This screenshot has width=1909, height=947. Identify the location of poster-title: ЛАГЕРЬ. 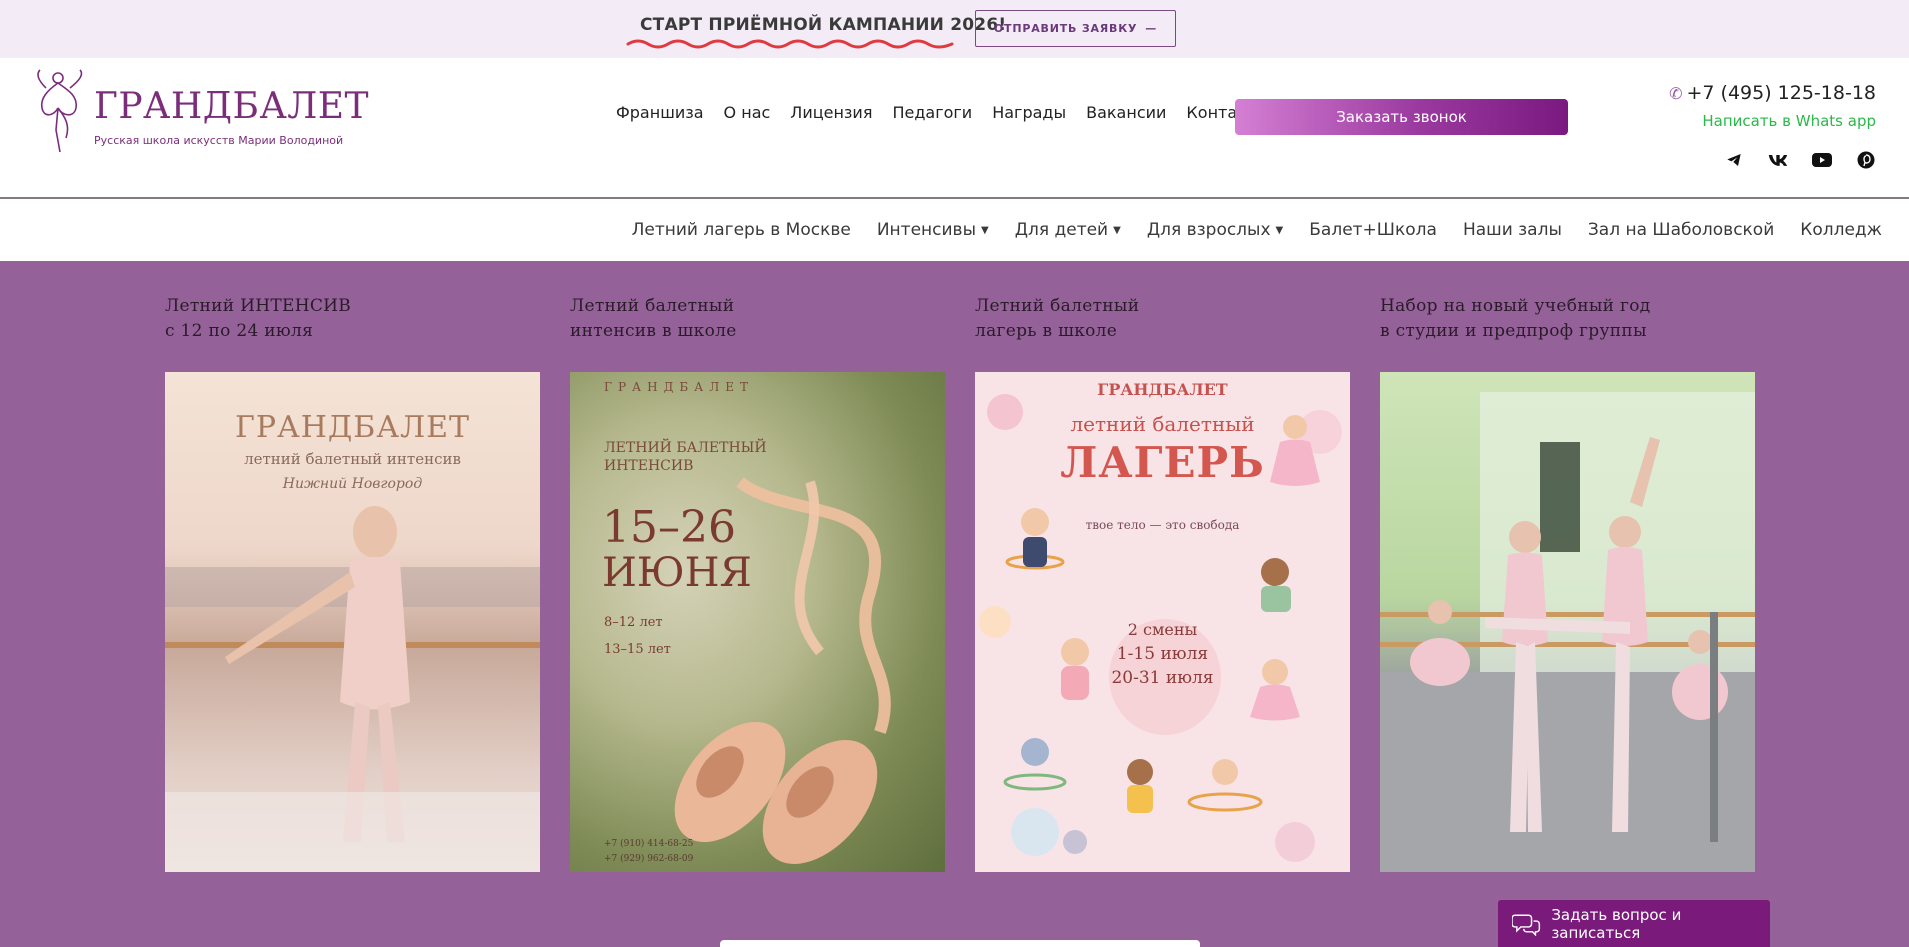
(1162, 462).